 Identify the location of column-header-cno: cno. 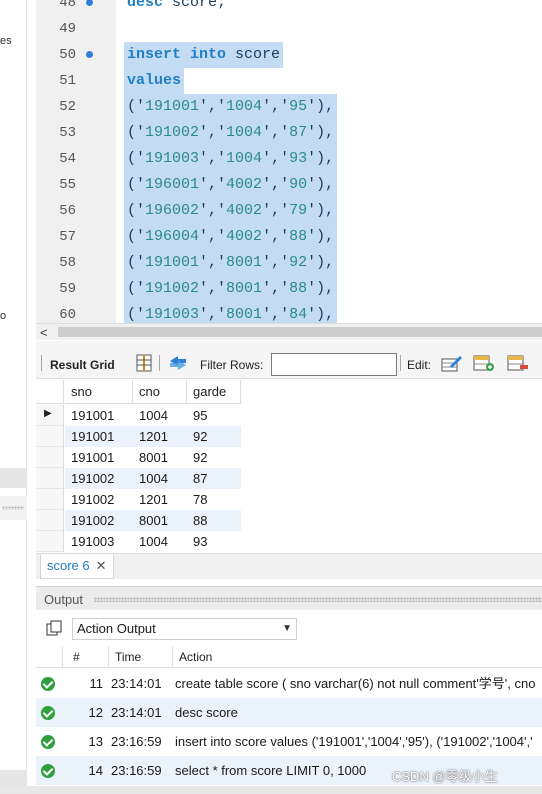
(160, 392).